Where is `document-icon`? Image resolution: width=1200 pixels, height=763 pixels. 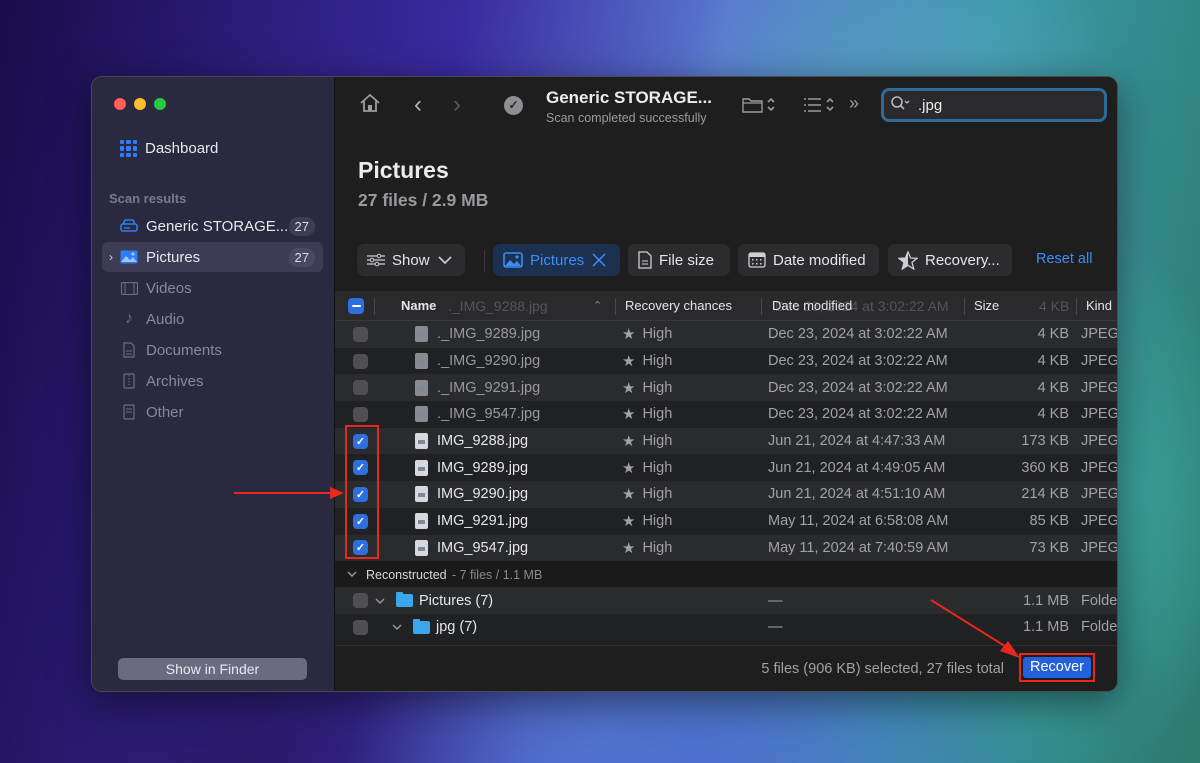
document-icon is located at coordinates (129, 350).